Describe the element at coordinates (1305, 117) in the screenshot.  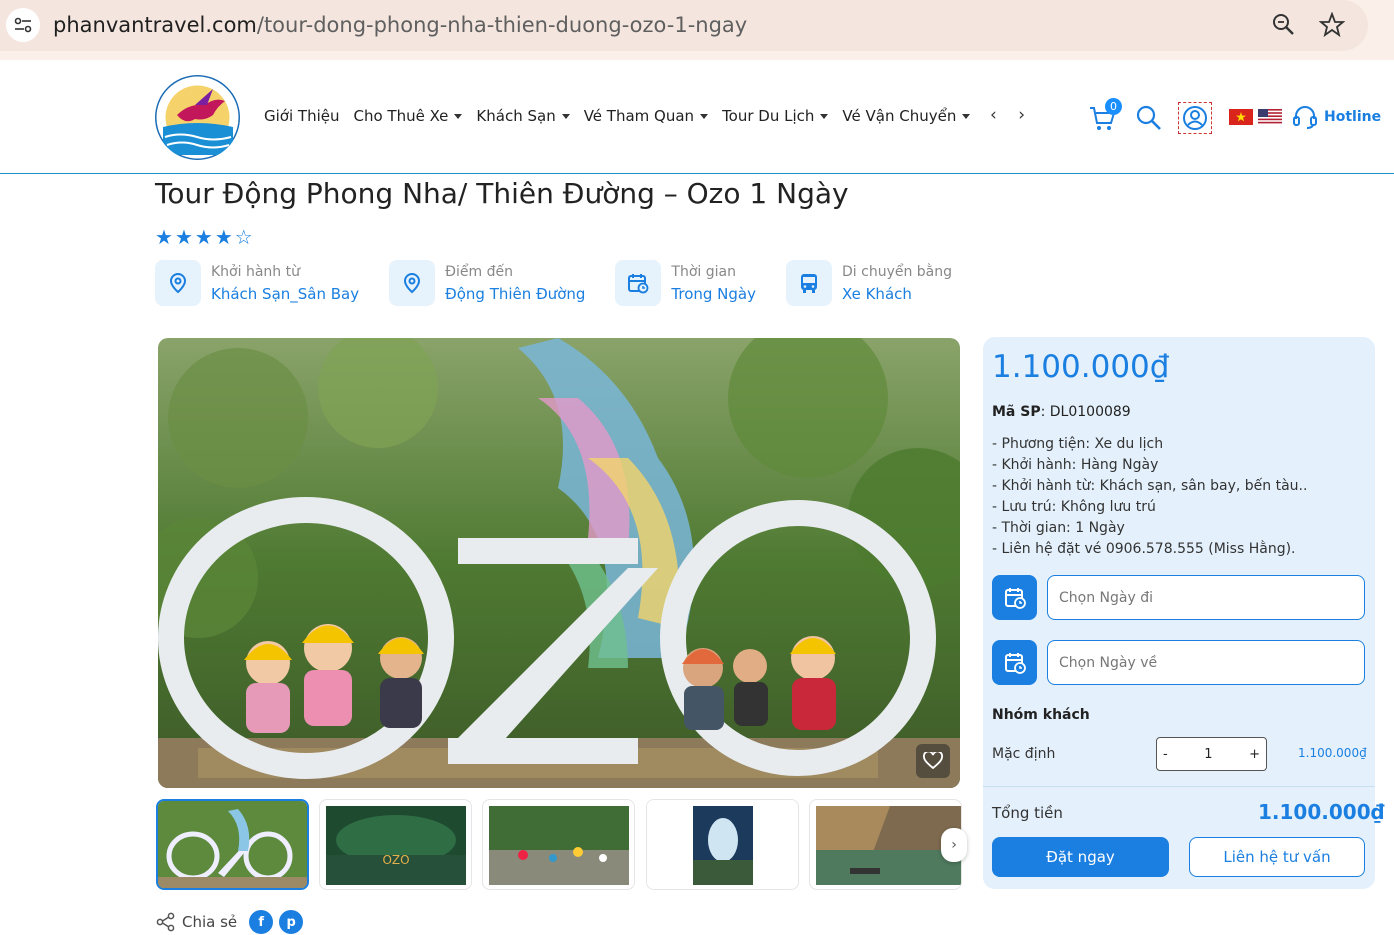
I see `headset-icon` at that location.